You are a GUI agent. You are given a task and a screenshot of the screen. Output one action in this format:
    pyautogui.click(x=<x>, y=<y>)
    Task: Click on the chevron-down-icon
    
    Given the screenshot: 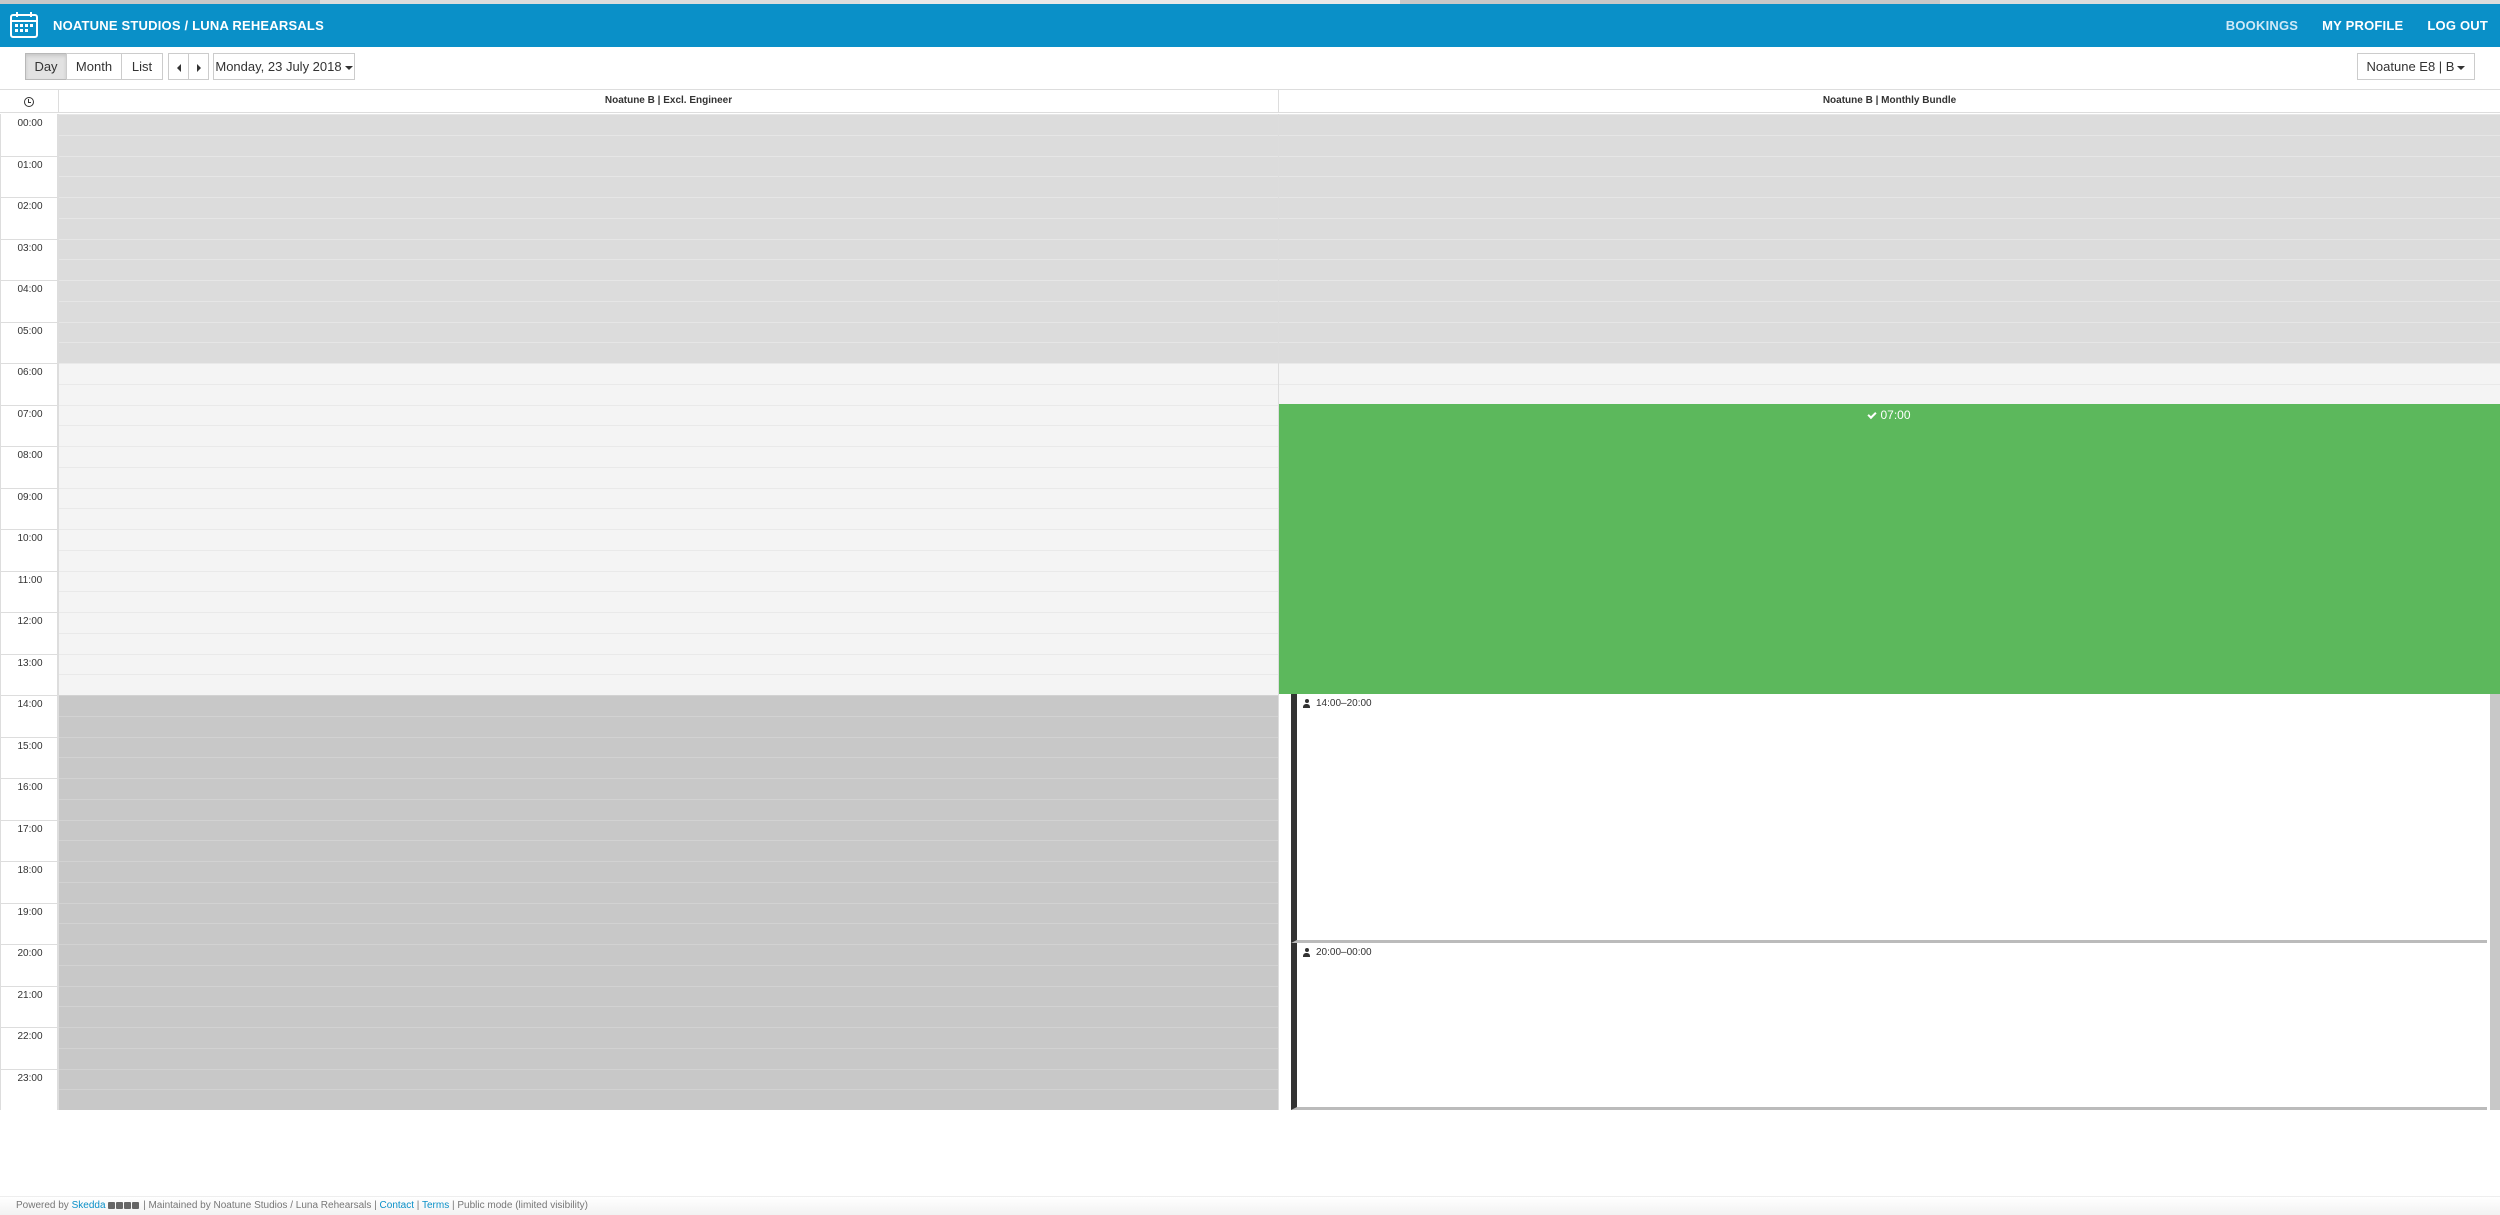 What is the action you would take?
    pyautogui.click(x=348, y=67)
    